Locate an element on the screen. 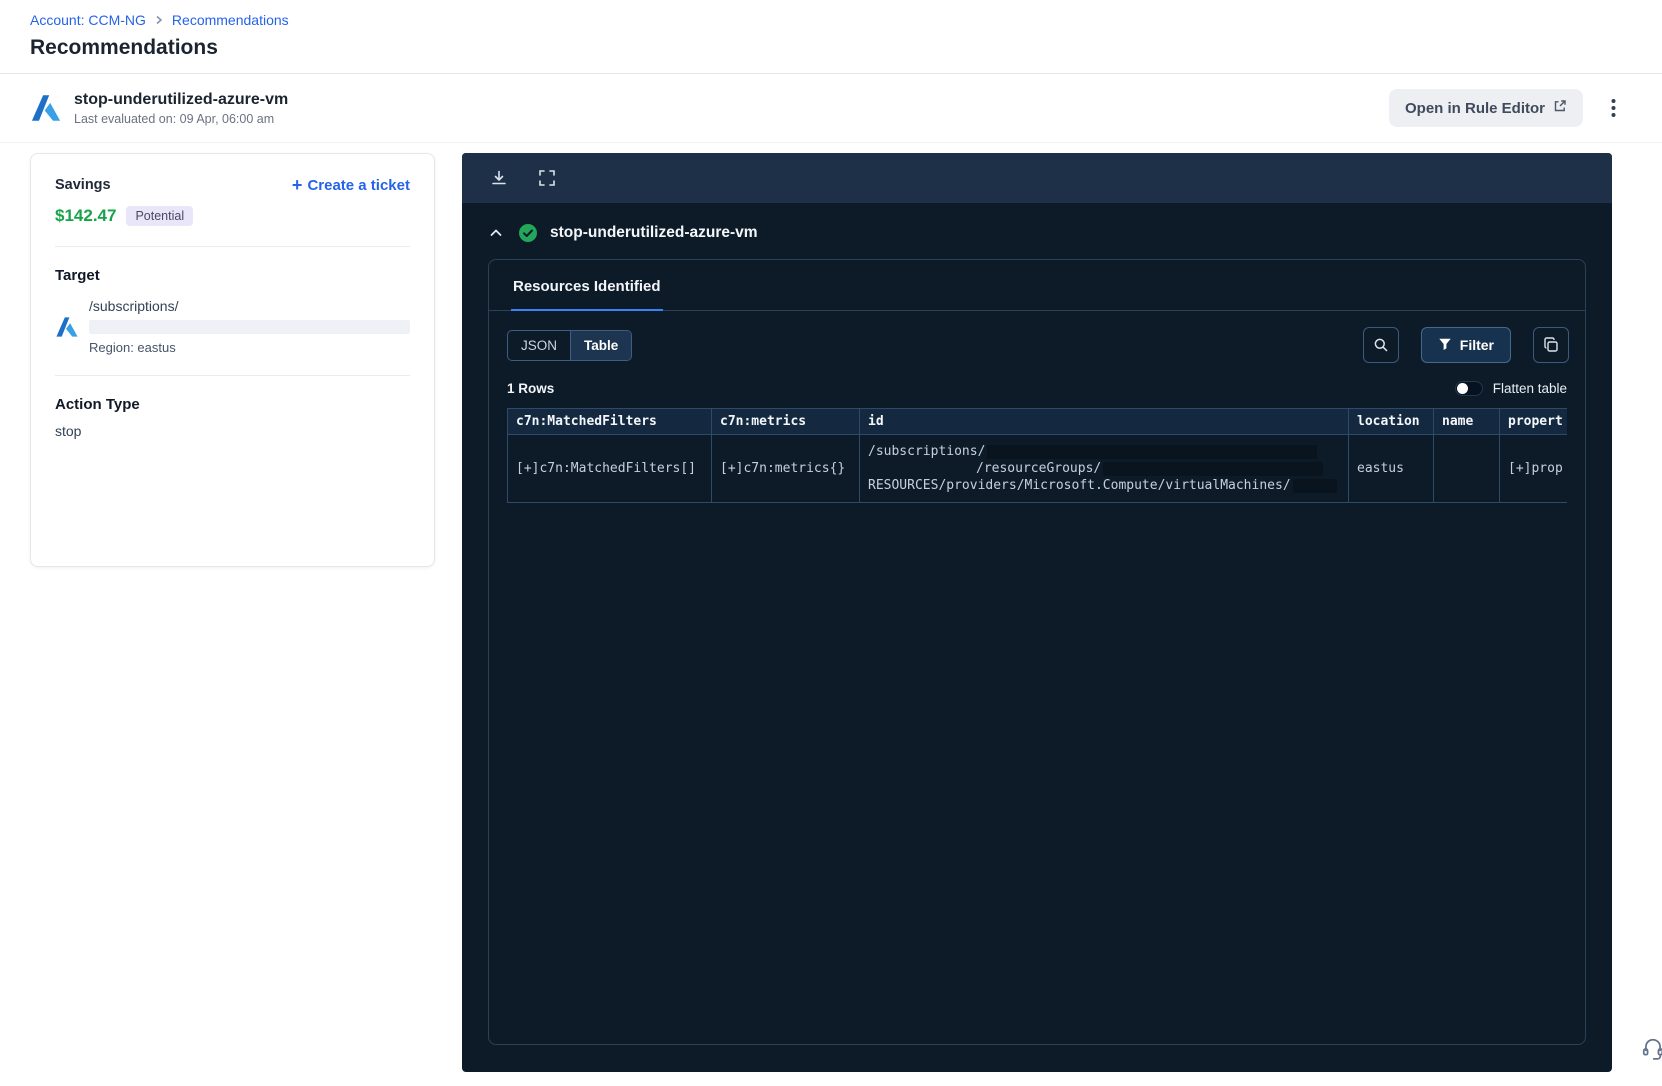 This screenshot has height=1086, width=1662. search-button is located at coordinates (1380, 345).